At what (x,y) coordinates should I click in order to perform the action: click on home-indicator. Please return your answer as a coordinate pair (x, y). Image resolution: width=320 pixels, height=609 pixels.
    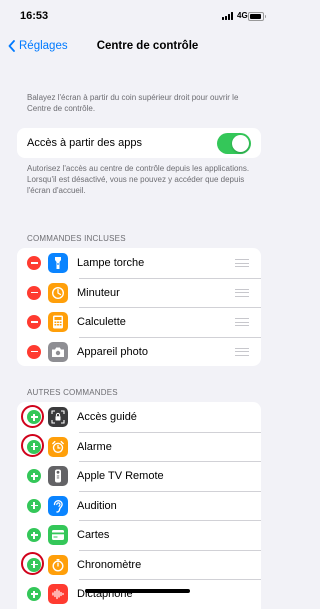
    Looking at the image, I should click on (137, 591).